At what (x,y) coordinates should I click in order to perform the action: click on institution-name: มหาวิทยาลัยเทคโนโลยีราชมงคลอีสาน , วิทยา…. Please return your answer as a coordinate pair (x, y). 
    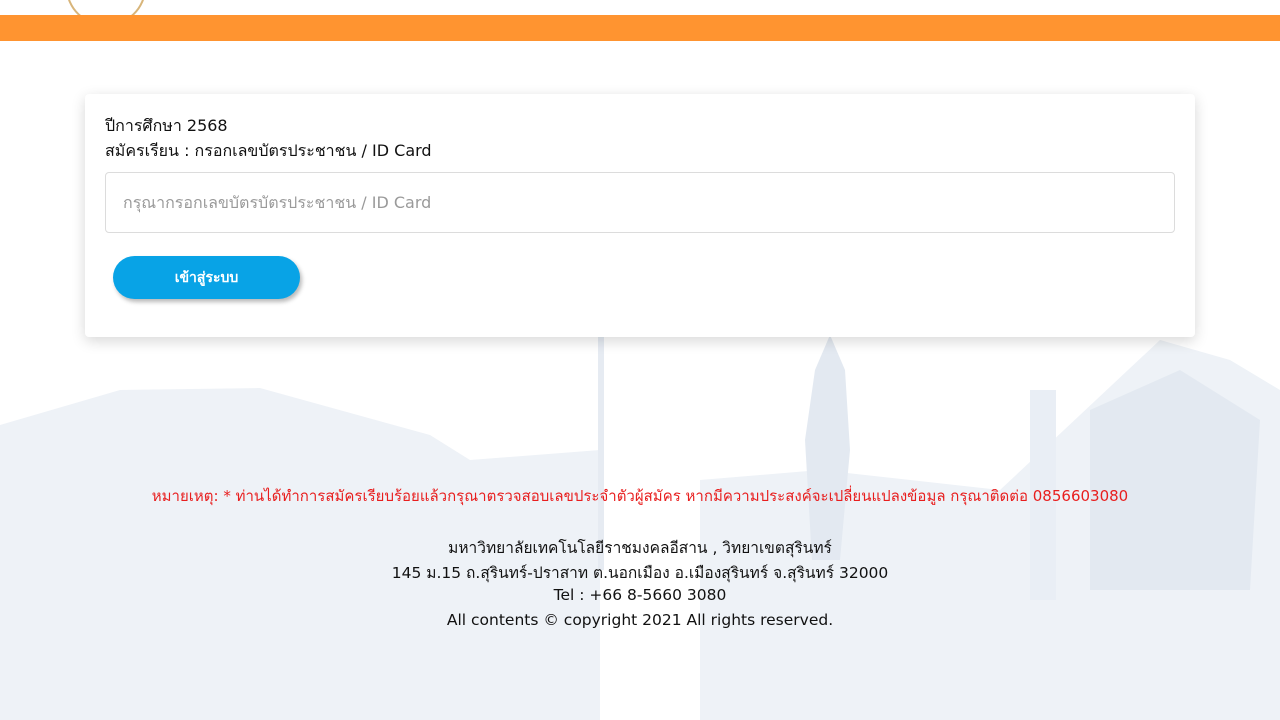
    Looking at the image, I should click on (640, 548).